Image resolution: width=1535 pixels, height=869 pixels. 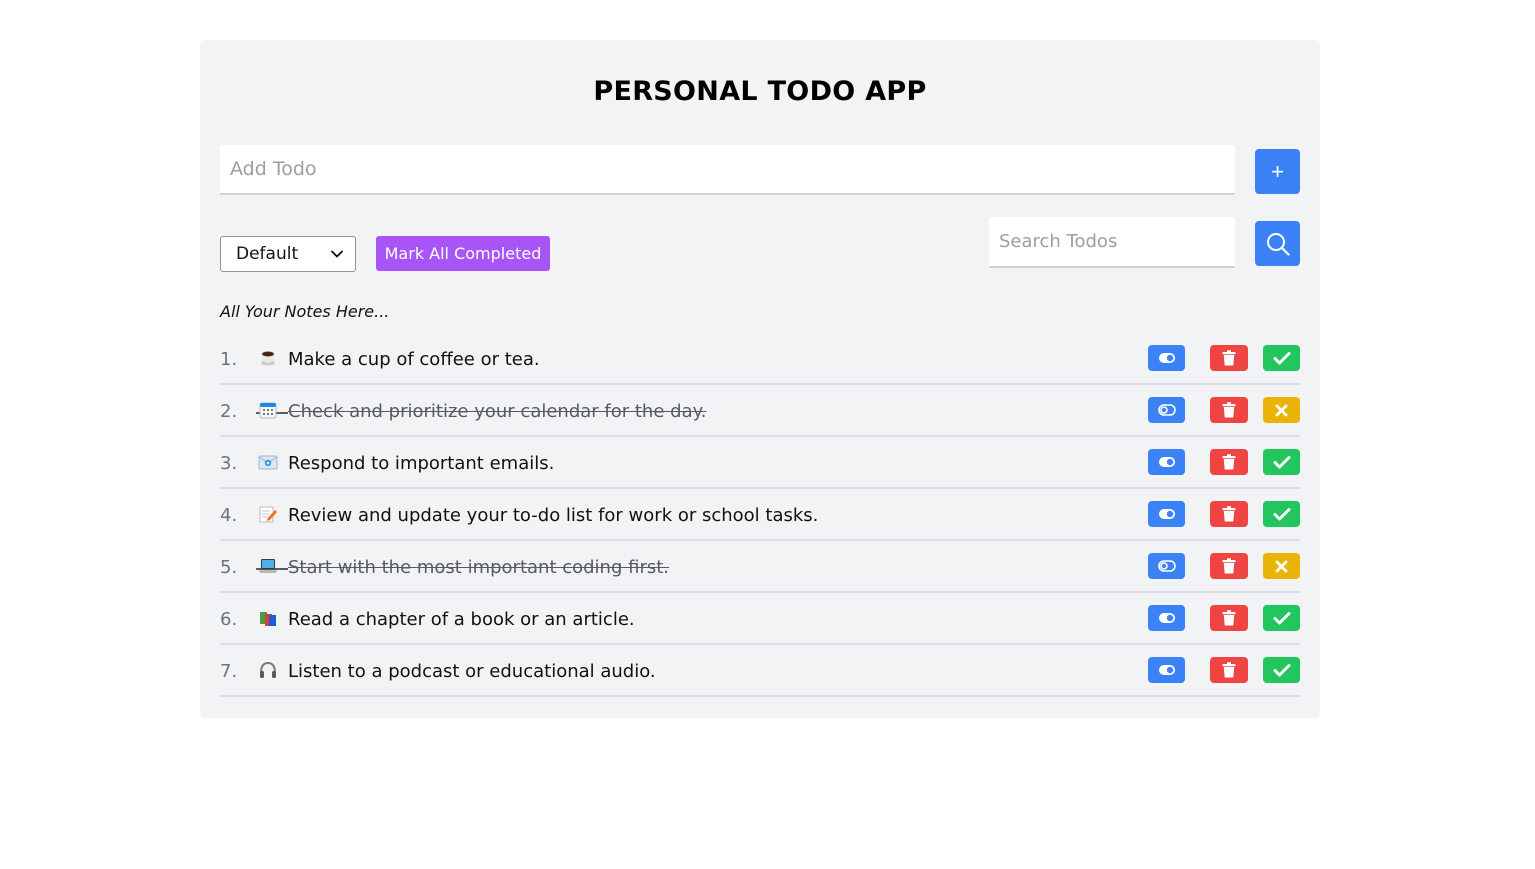 I want to click on search-input, so click(x=1112, y=242).